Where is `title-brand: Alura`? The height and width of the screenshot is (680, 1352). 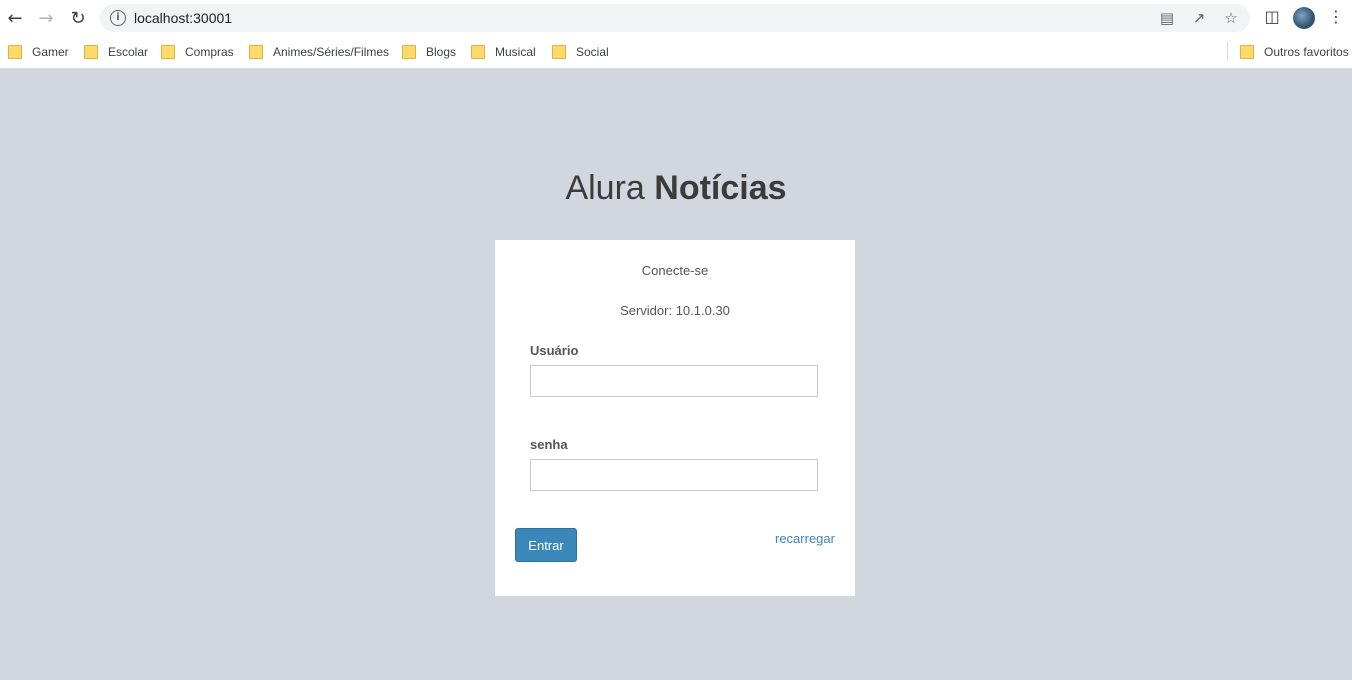
title-brand: Alura is located at coordinates (610, 188).